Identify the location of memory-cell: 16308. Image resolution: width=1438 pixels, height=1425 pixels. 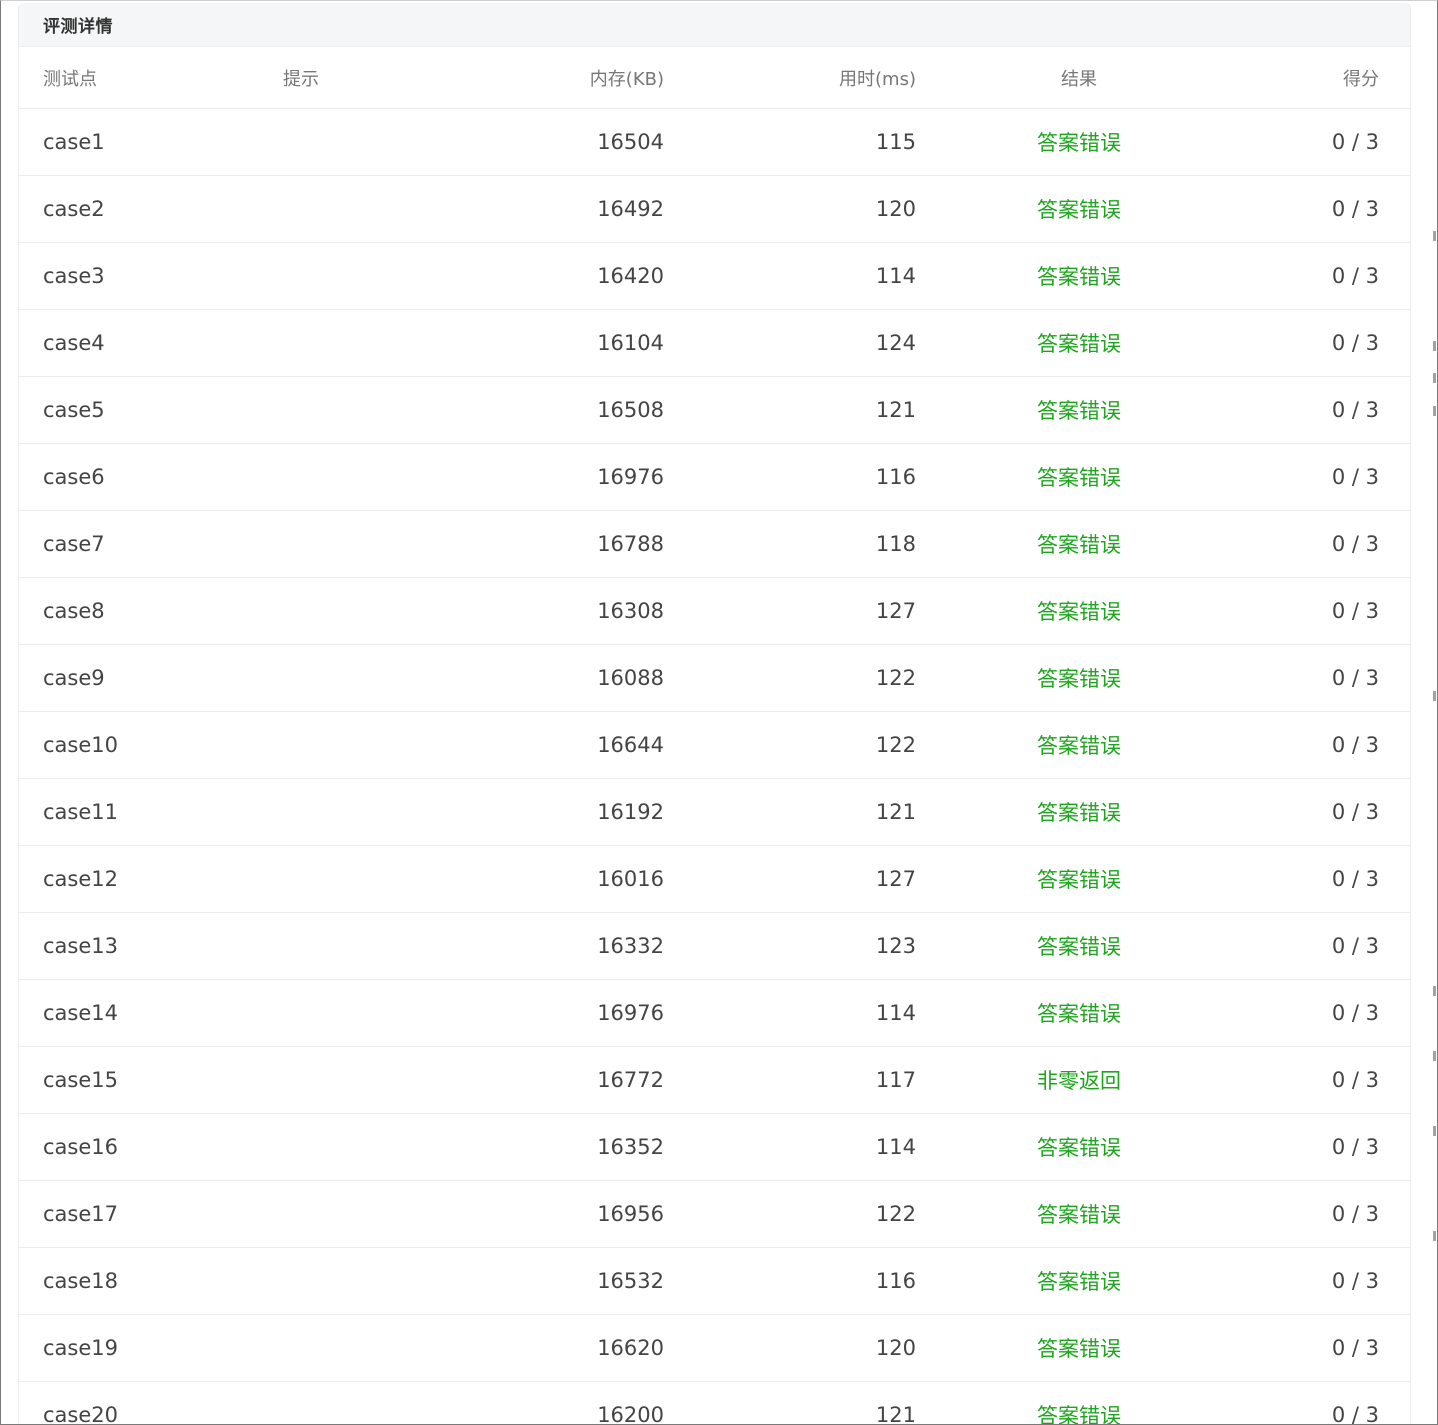
(630, 611).